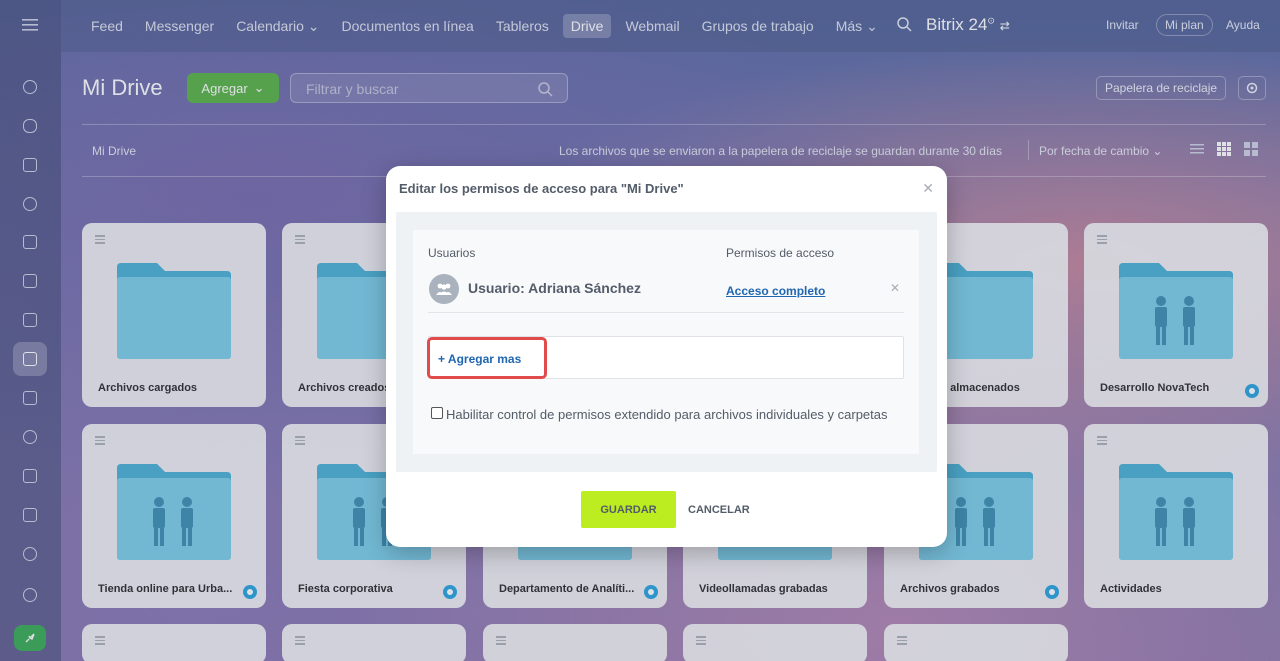 The width and height of the screenshot is (1280, 661). What do you see at coordinates (719, 510) in the screenshot?
I see `cancel-button: CANCELAR` at bounding box center [719, 510].